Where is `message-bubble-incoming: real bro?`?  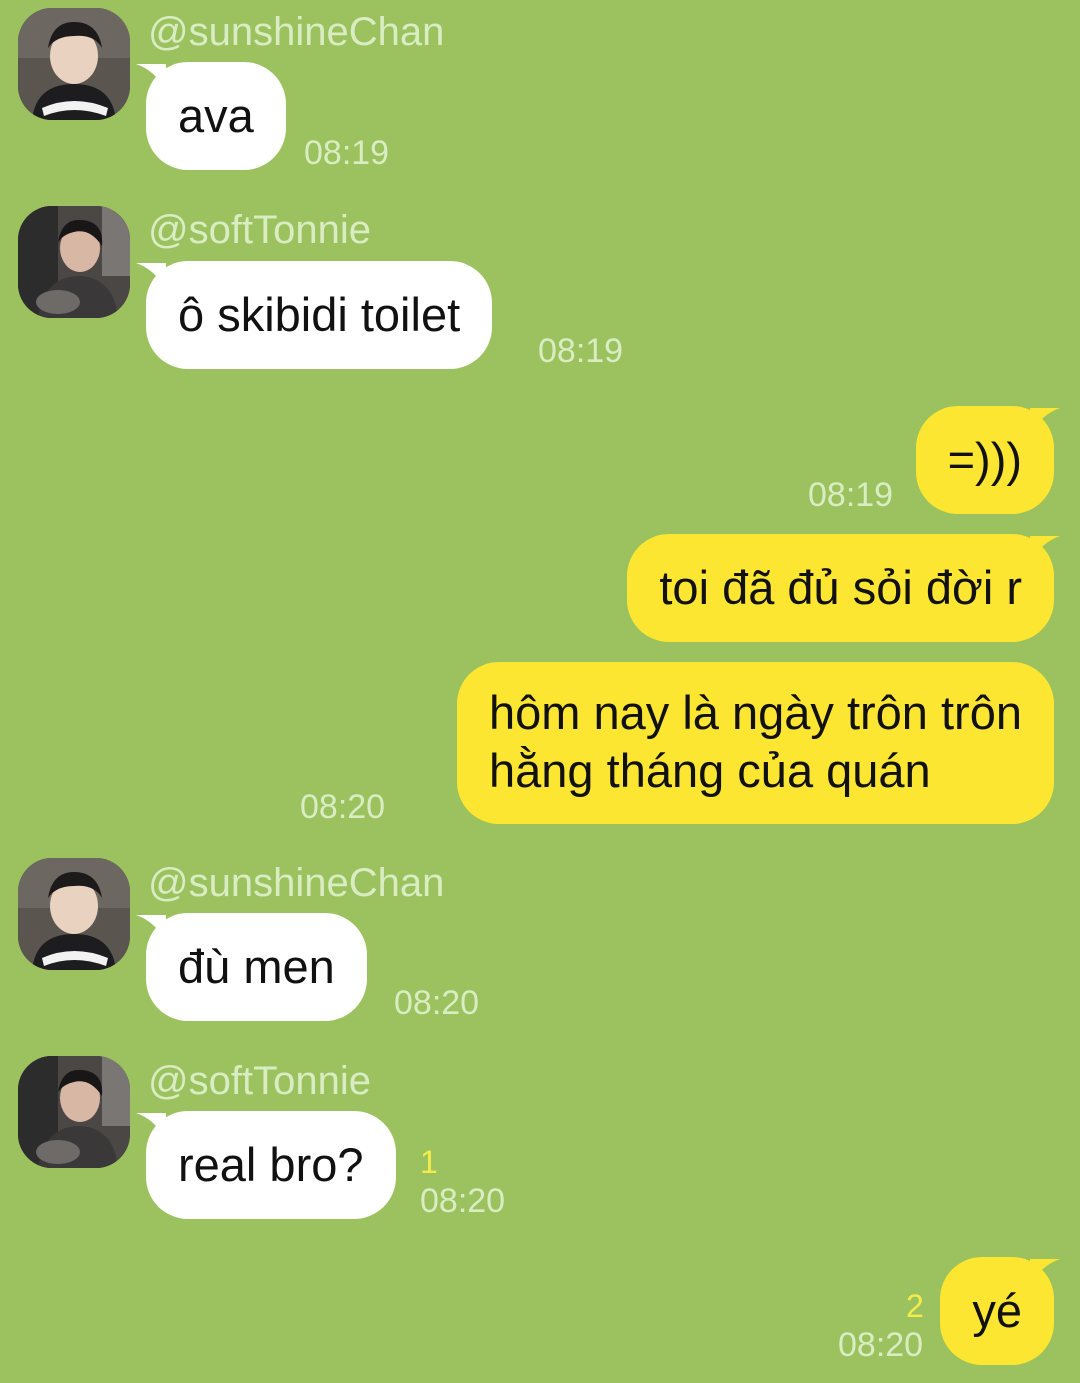
message-bubble-incoming: real bro? is located at coordinates (271, 1165).